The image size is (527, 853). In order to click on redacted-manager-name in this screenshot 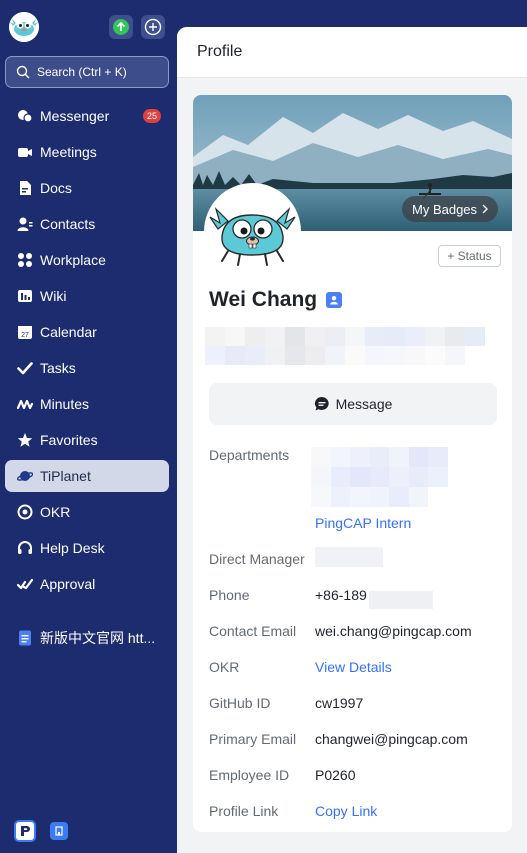, I will do `click(349, 557)`.